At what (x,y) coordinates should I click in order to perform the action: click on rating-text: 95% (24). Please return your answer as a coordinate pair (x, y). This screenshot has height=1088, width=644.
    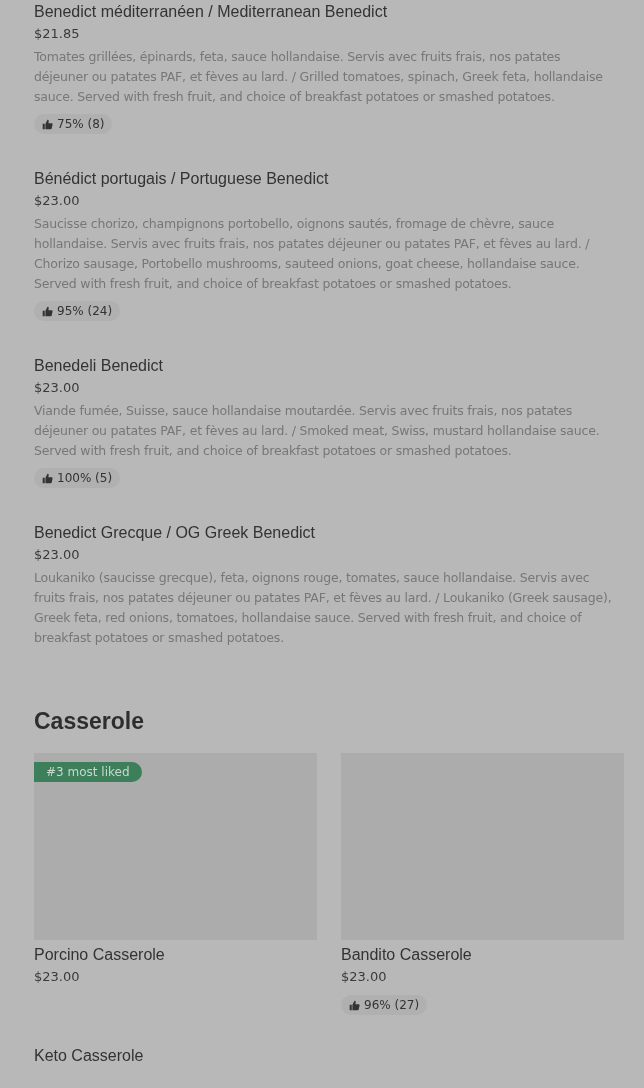
    Looking at the image, I should click on (85, 311).